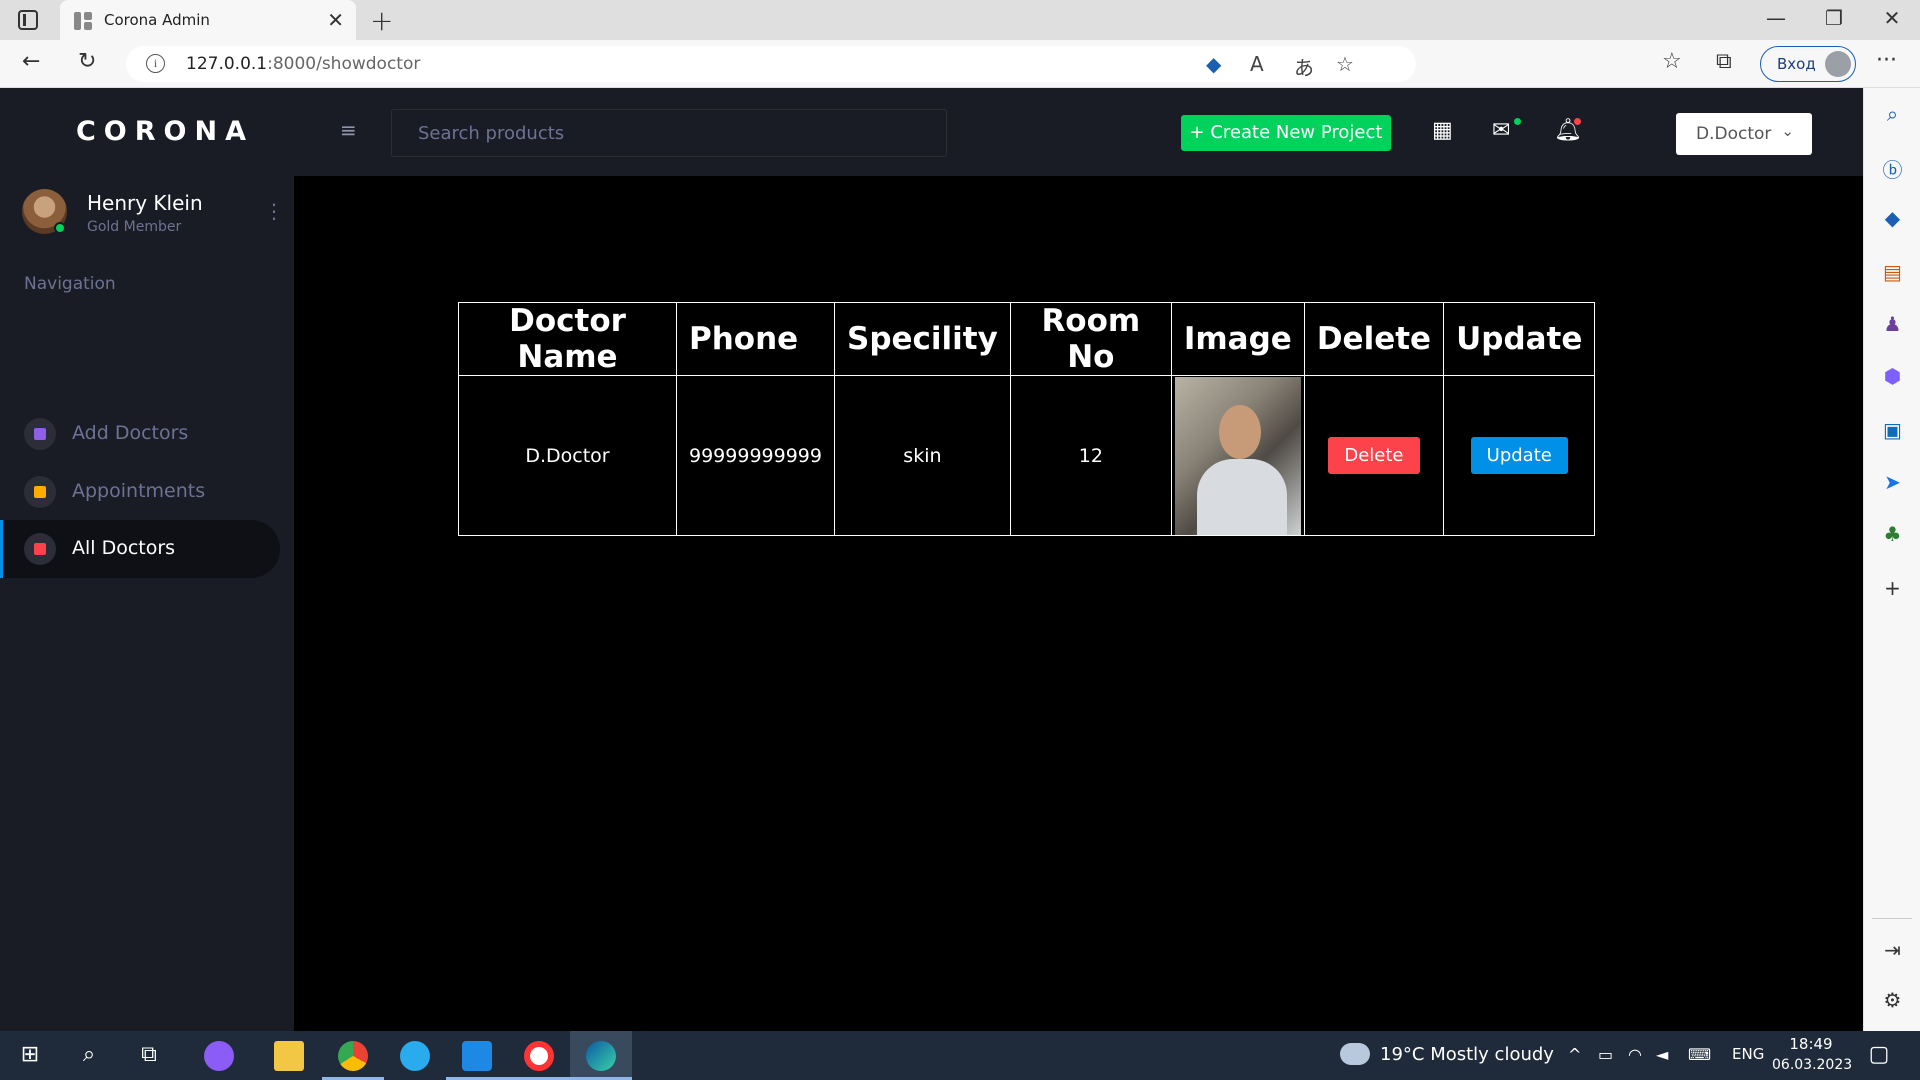  I want to click on more-options-icon: ···, so click(1886, 60).